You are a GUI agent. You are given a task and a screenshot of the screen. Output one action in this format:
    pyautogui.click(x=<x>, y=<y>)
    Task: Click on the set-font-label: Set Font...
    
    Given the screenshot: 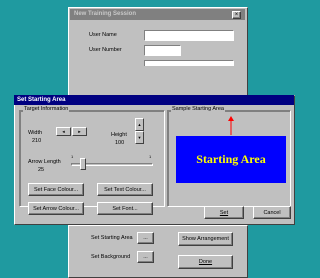 What is the action you would take?
    pyautogui.click(x=125, y=208)
    